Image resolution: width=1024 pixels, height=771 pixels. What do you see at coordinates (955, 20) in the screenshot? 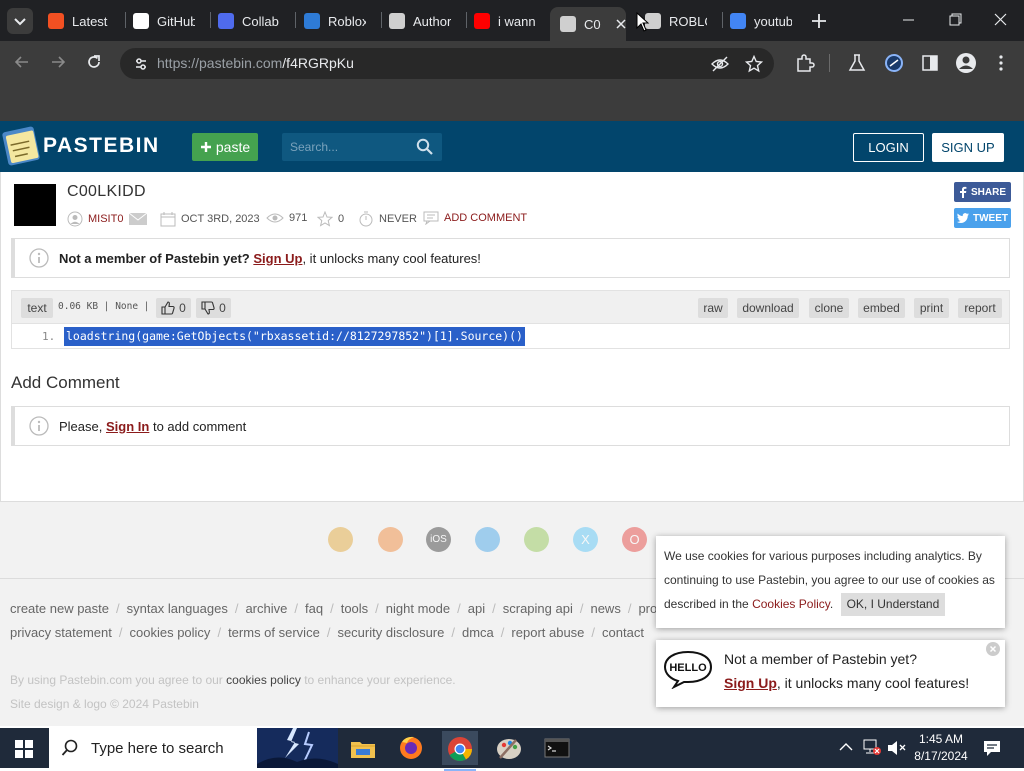
I see `restore-button` at bounding box center [955, 20].